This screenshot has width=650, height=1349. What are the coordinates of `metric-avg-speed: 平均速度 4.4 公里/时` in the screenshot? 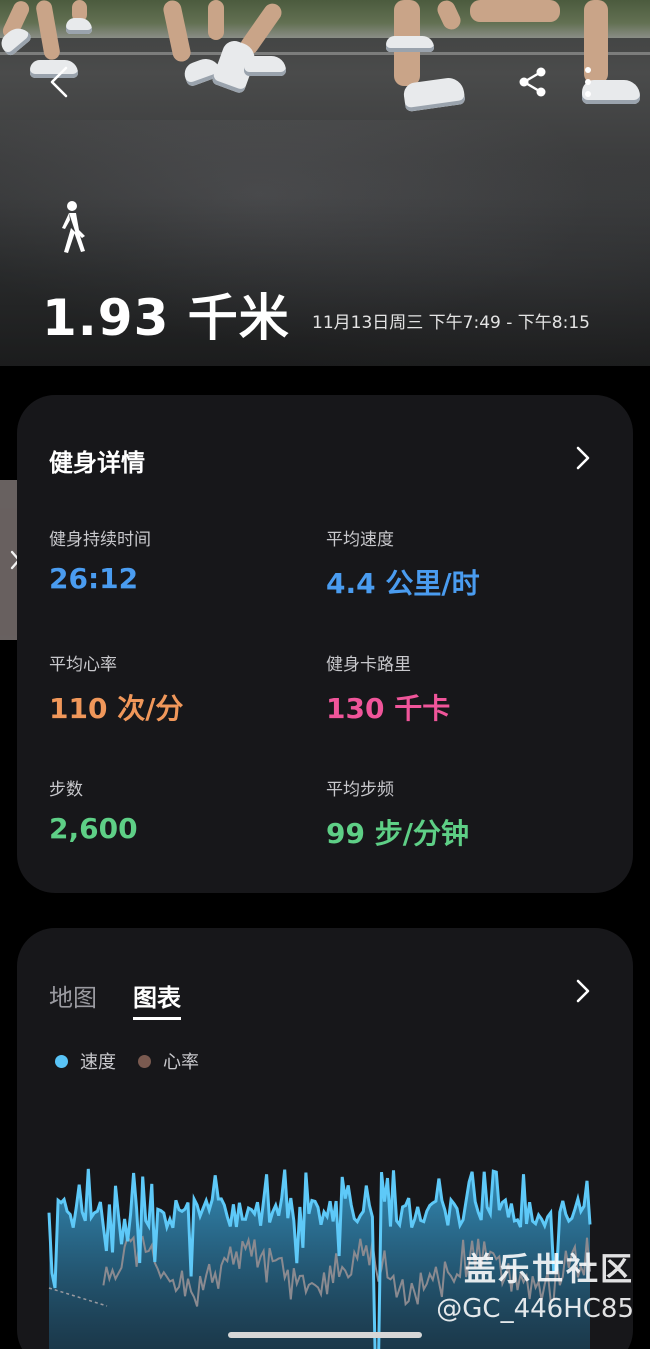 It's located at (403, 563).